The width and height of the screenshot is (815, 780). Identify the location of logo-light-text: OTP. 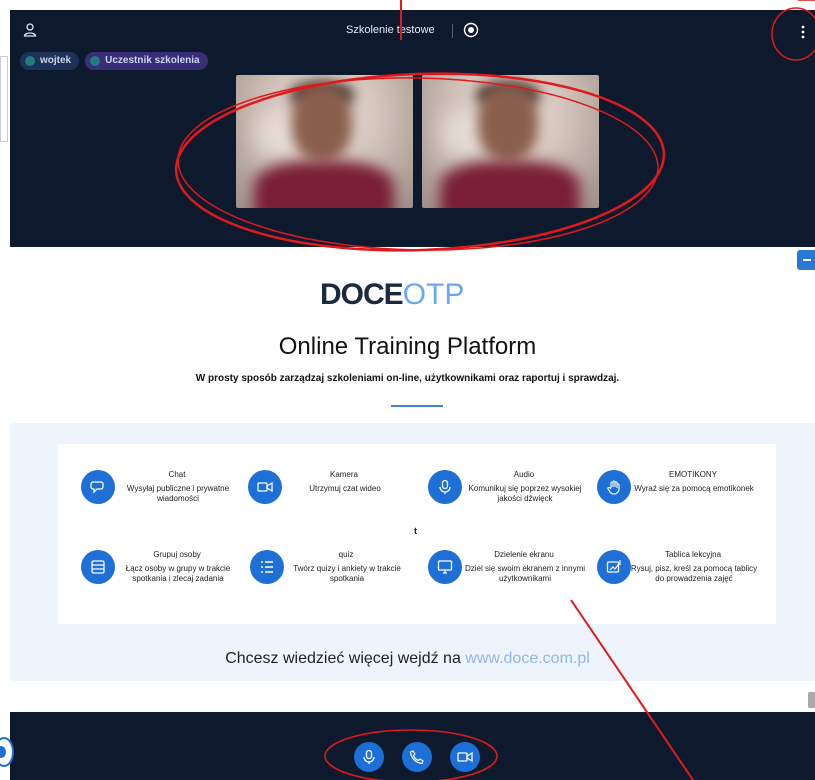
(433, 294).